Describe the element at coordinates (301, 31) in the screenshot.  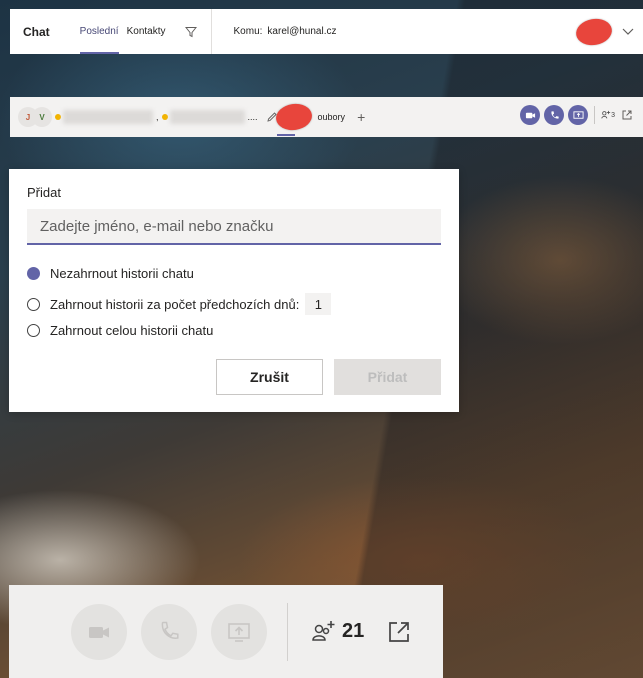
I see `recipient-field: karel@hunal.cz` at that location.